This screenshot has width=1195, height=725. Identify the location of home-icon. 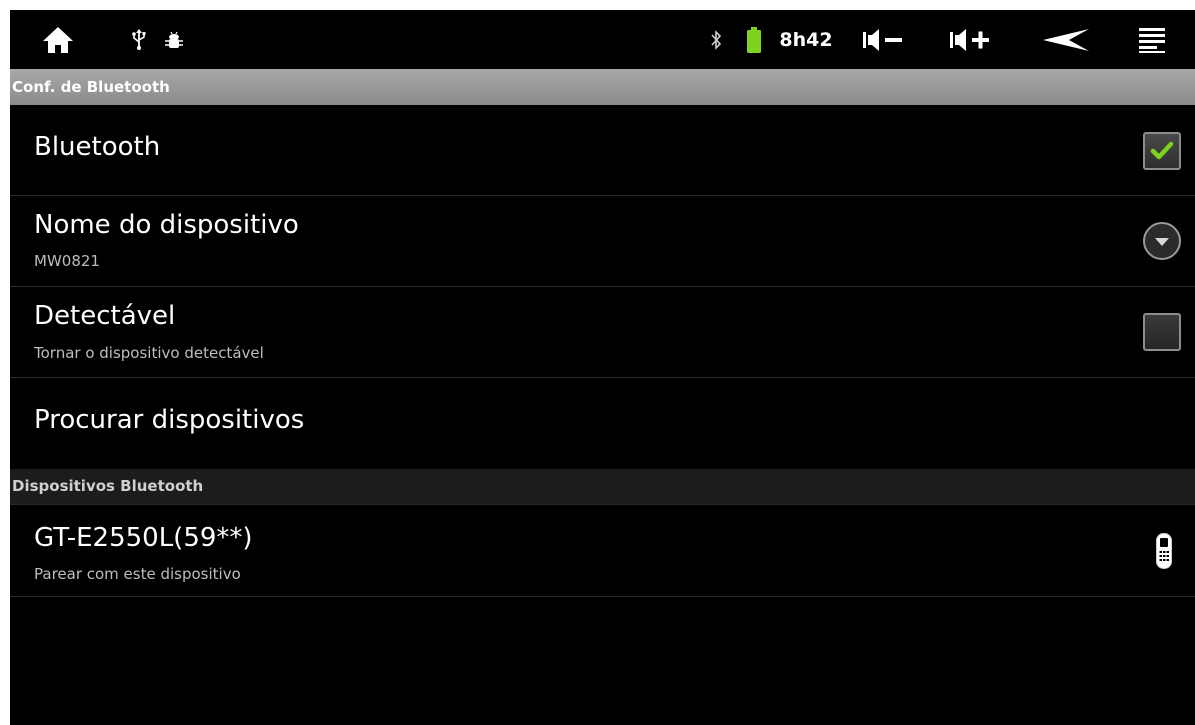
(58, 39).